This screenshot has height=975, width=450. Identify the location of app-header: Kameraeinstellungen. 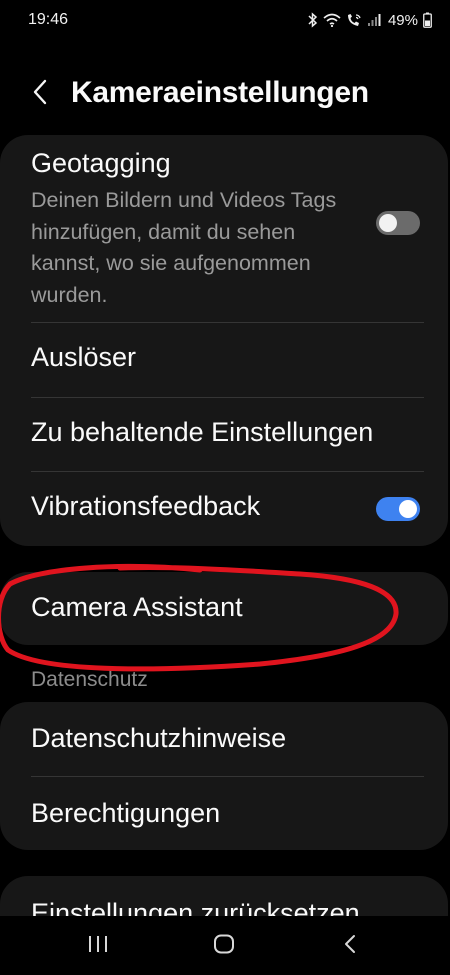
(225, 95).